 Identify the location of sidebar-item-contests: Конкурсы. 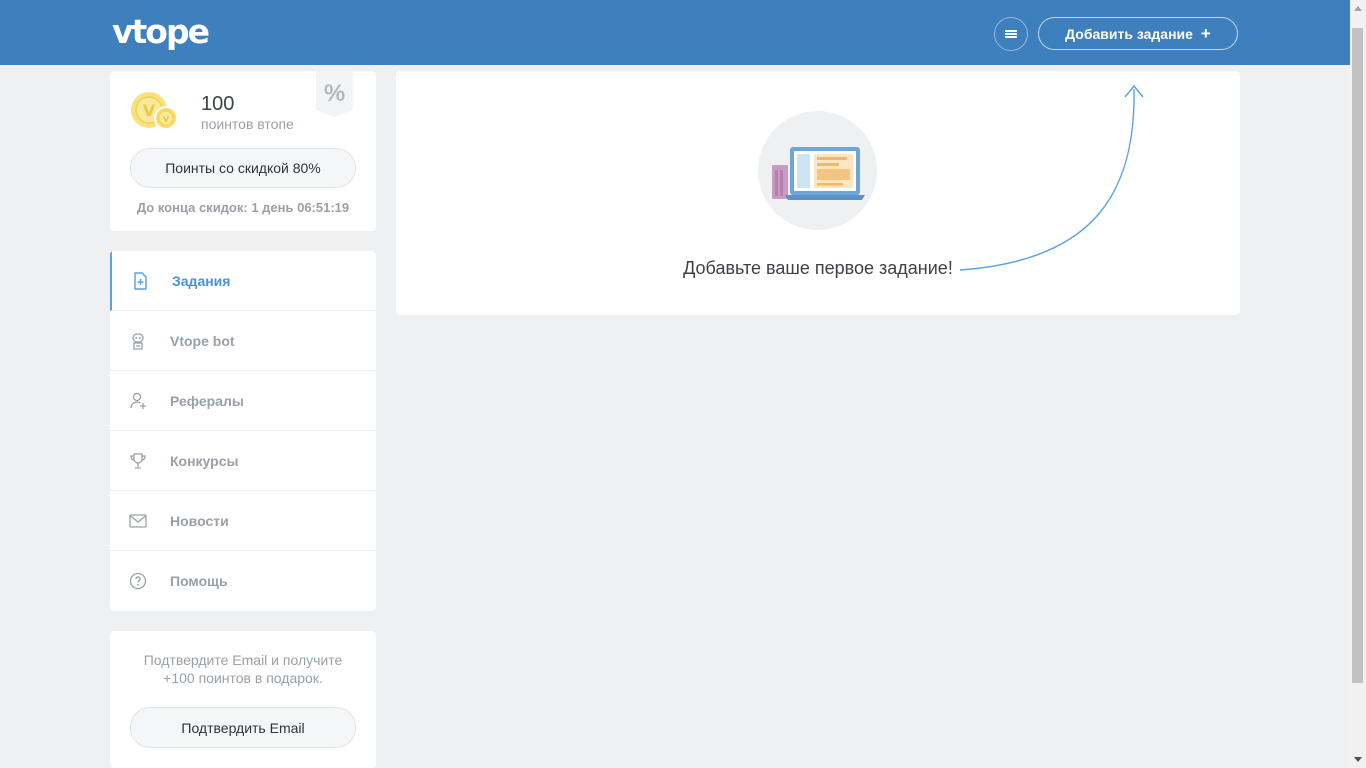
(243, 461).